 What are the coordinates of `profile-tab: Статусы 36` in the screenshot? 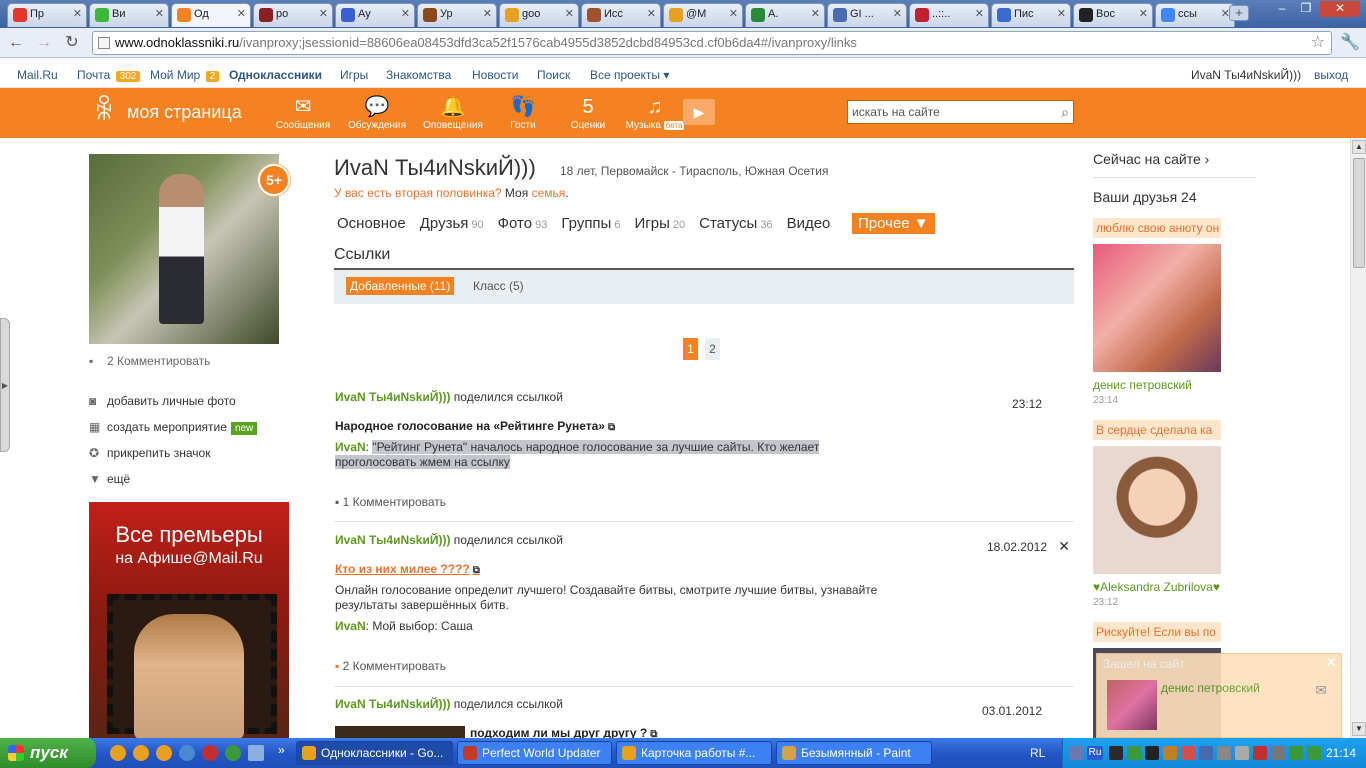 It's located at (735, 223).